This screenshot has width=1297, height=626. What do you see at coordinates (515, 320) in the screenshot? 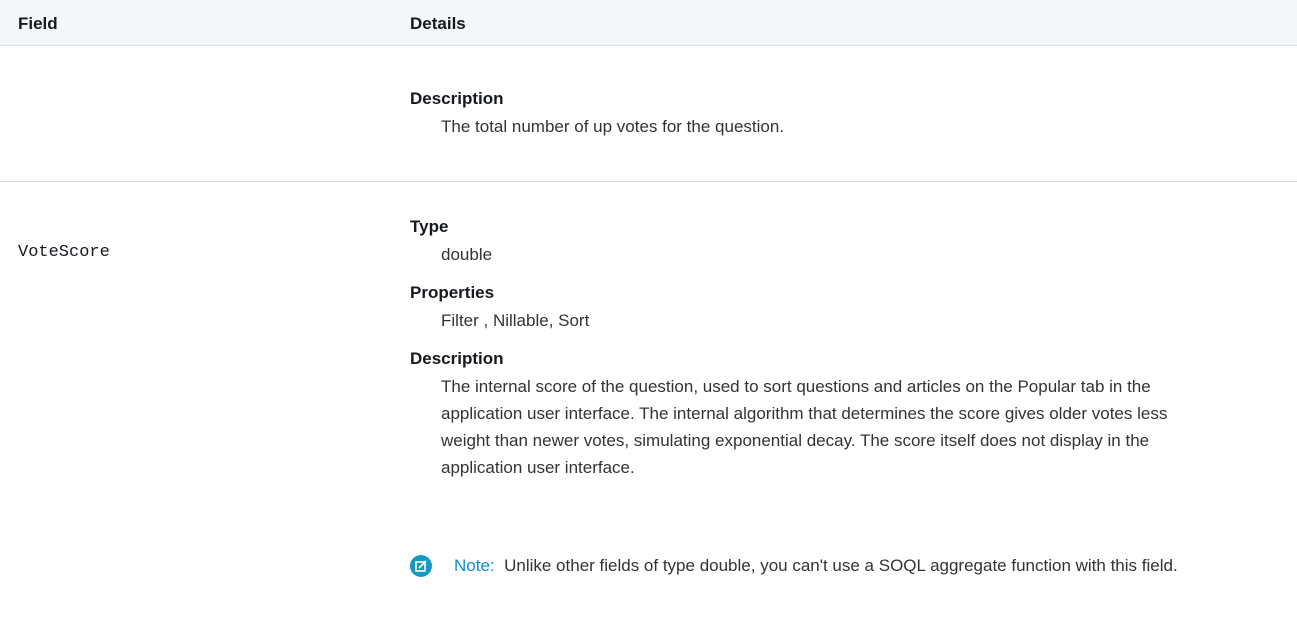
I see `properties-value: Filter , Nillable, Sort` at bounding box center [515, 320].